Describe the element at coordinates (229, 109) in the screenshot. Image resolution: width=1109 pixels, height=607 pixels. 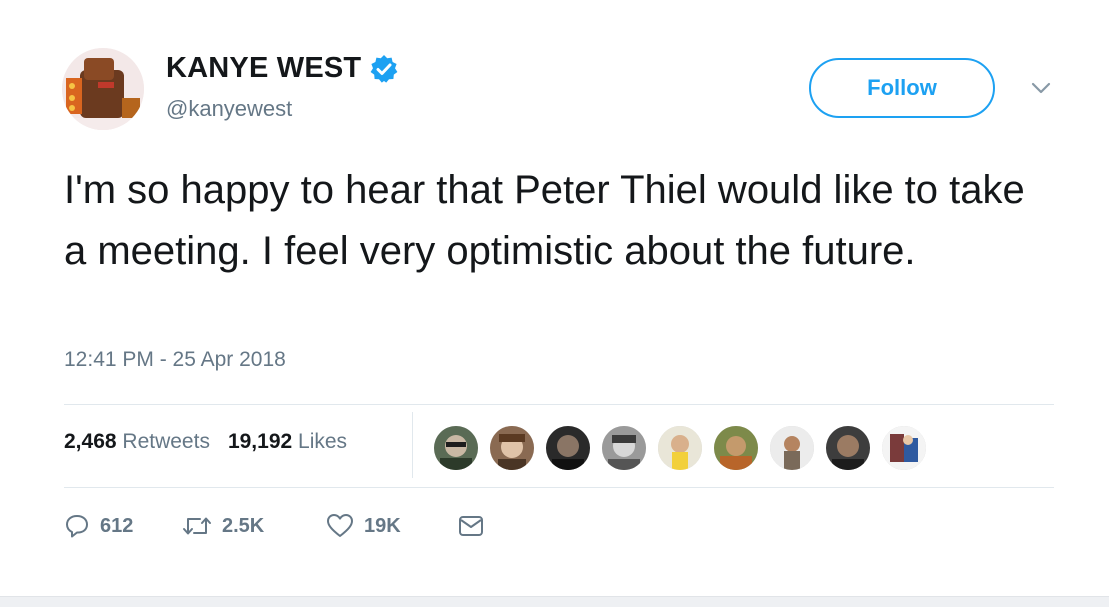
I see `user-handle: @kanyewest` at that location.